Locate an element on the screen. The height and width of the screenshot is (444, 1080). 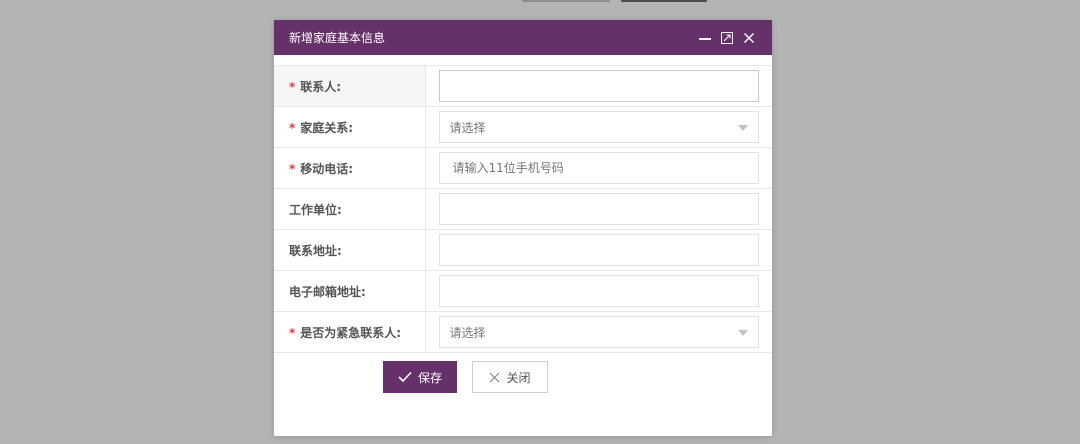
close-icon is located at coordinates (749, 38).